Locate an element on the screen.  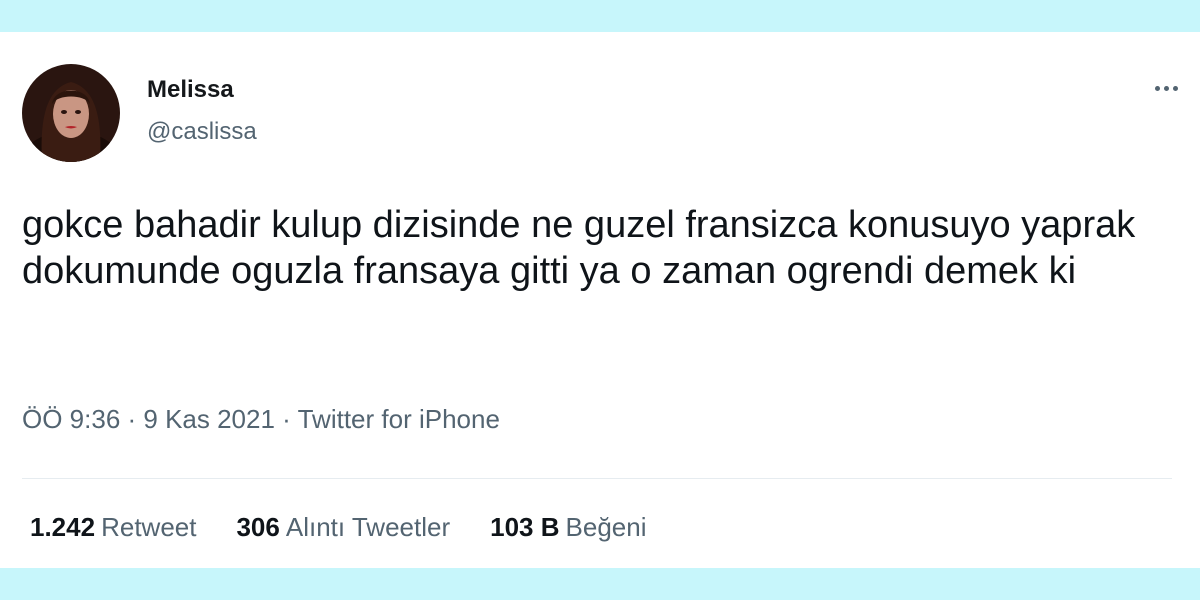
retweets-stat: 1.242 Retweet is located at coordinates (113, 527).